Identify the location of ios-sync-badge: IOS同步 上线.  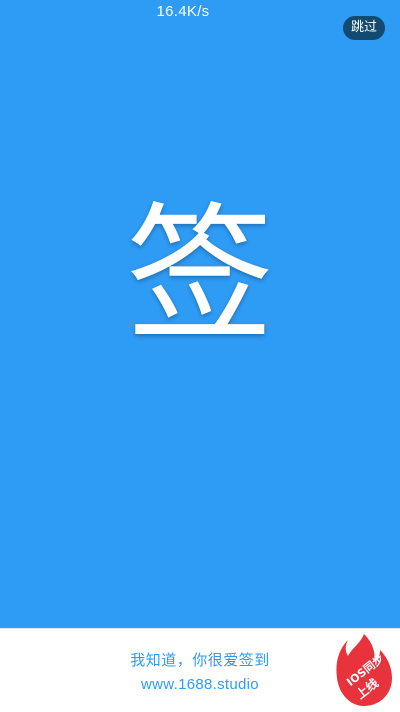
(364, 670).